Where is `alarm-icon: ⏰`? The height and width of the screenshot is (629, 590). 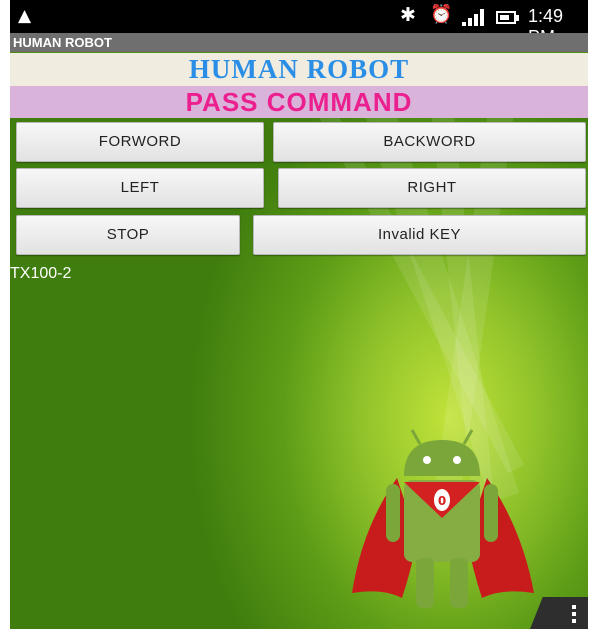 alarm-icon: ⏰ is located at coordinates (441, 14).